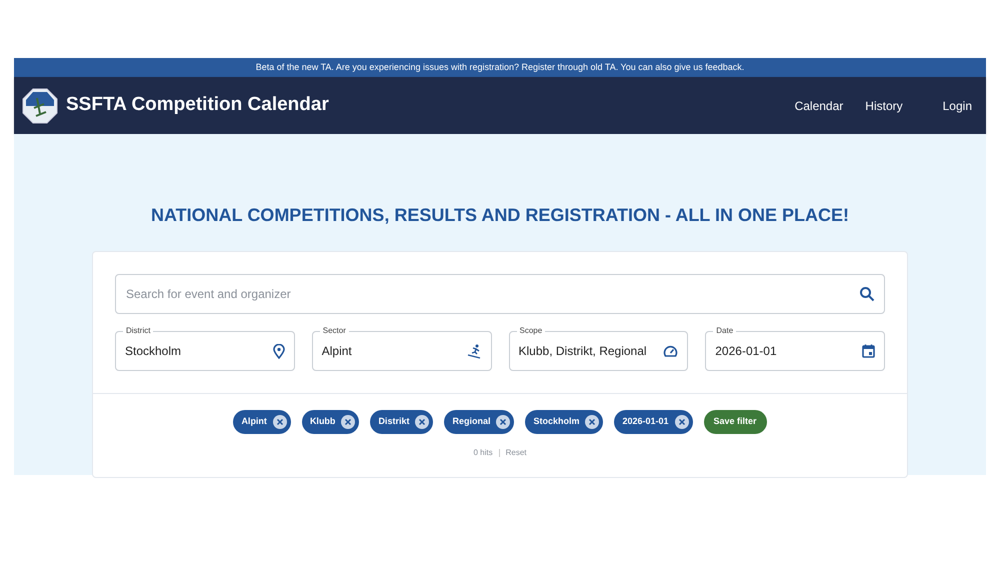 The width and height of the screenshot is (1000, 562). I want to click on chip-label: Alpint, so click(254, 421).